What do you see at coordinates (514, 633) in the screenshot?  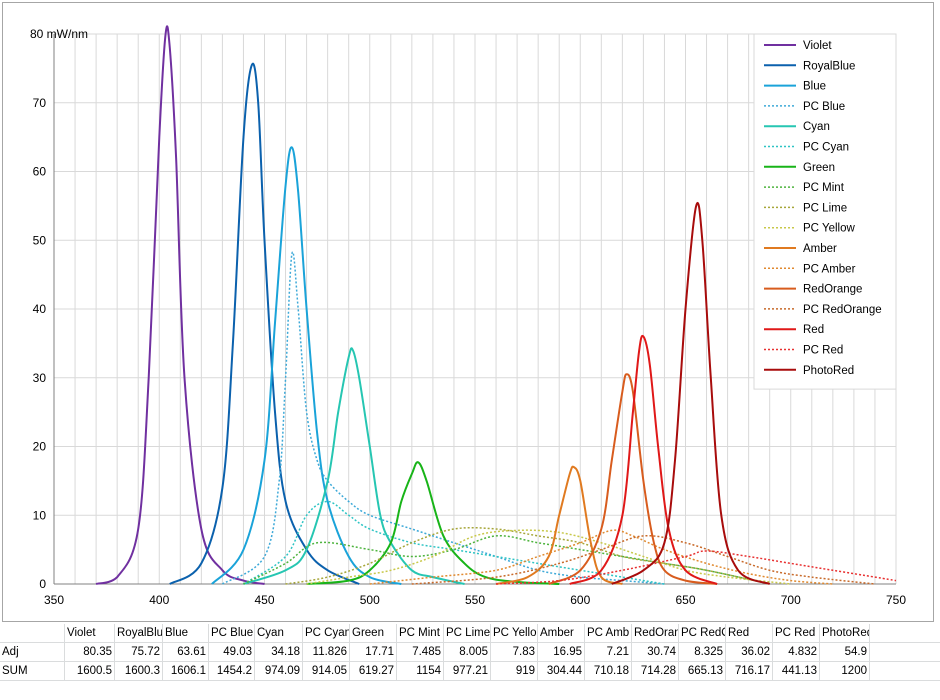 I see `table-header-cell: PC Yello` at bounding box center [514, 633].